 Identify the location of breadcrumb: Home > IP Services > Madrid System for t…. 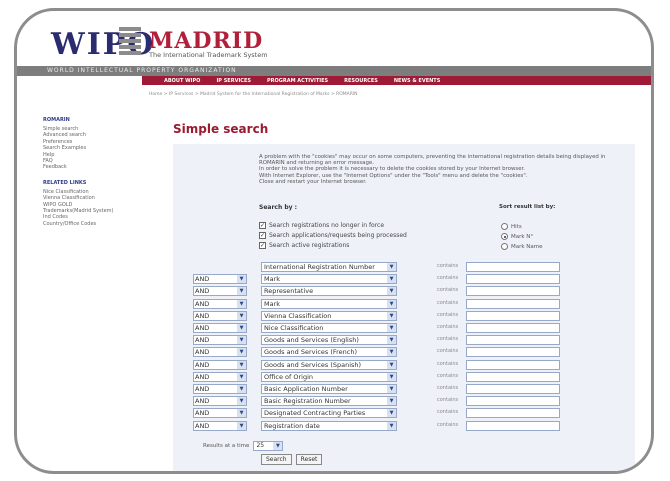
(253, 94).